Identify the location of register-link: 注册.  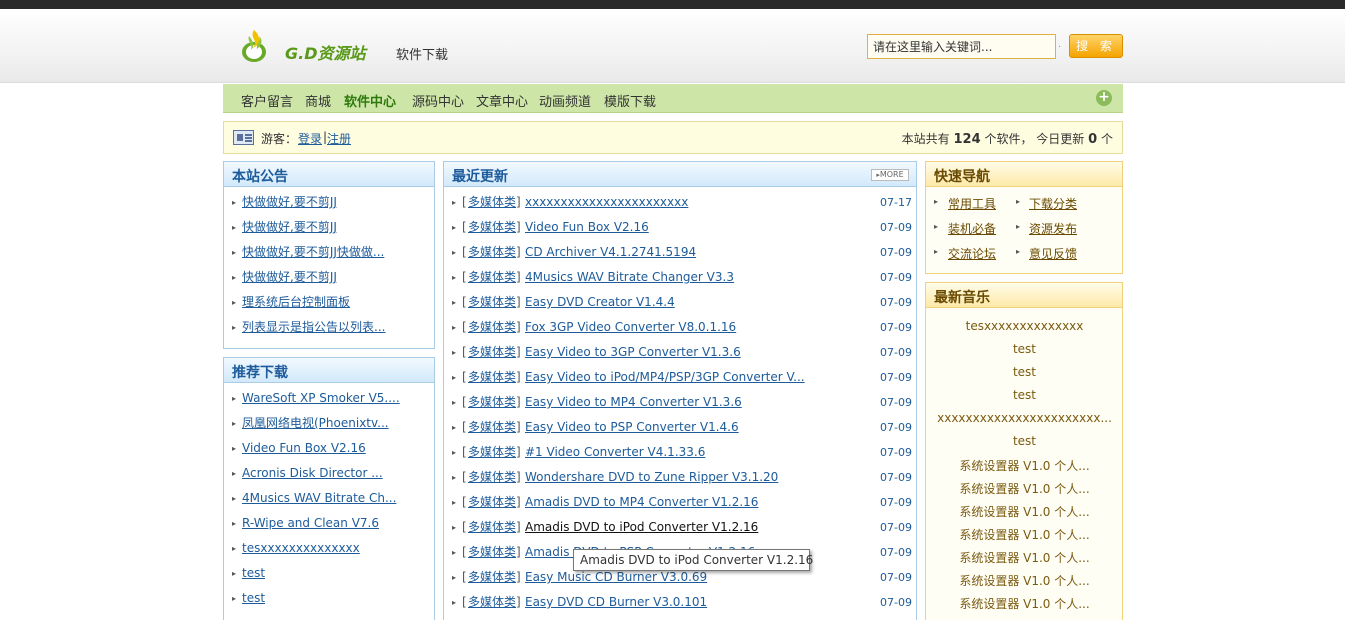
(339, 138).